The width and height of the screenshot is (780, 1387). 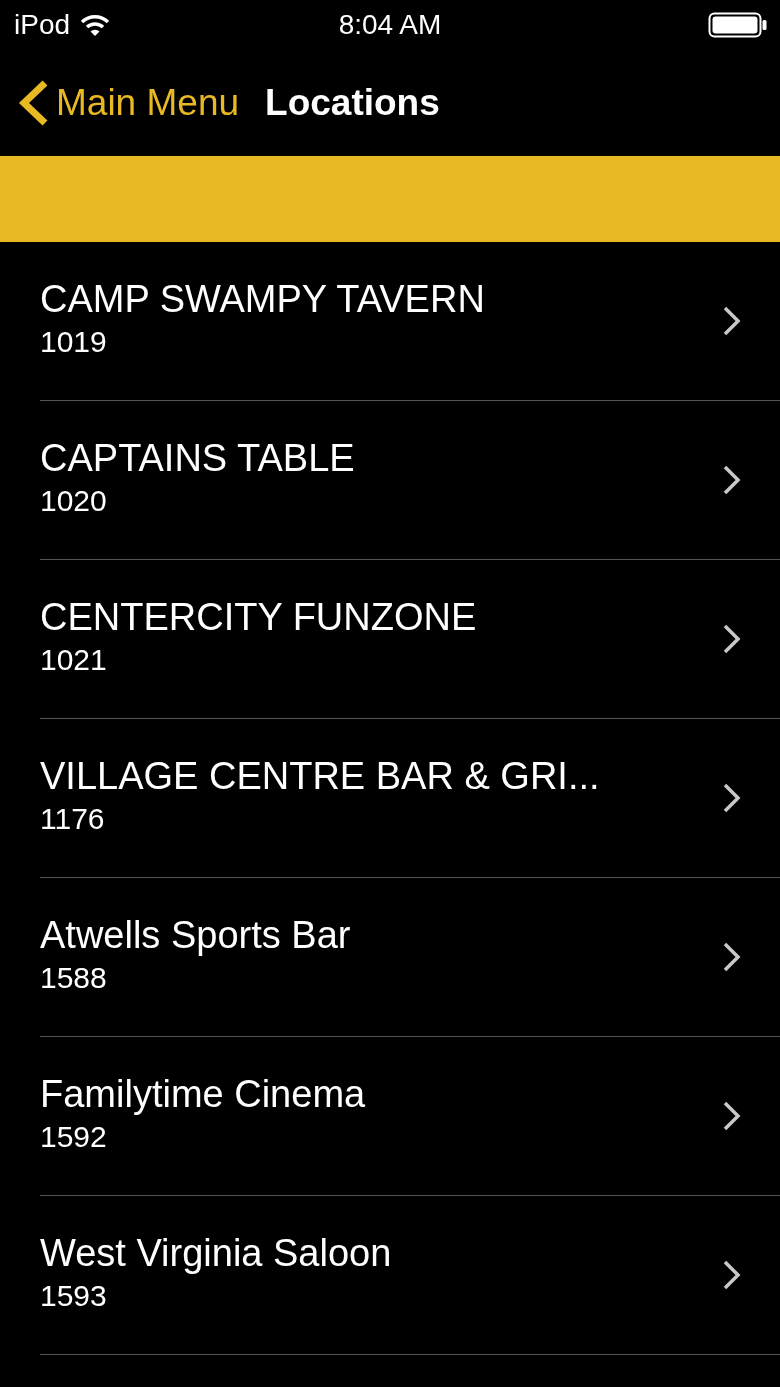 I want to click on carrier-name: iPod, so click(x=42, y=25).